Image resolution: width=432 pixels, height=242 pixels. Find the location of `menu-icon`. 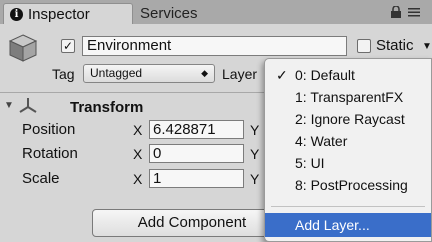

menu-icon is located at coordinates (414, 12).